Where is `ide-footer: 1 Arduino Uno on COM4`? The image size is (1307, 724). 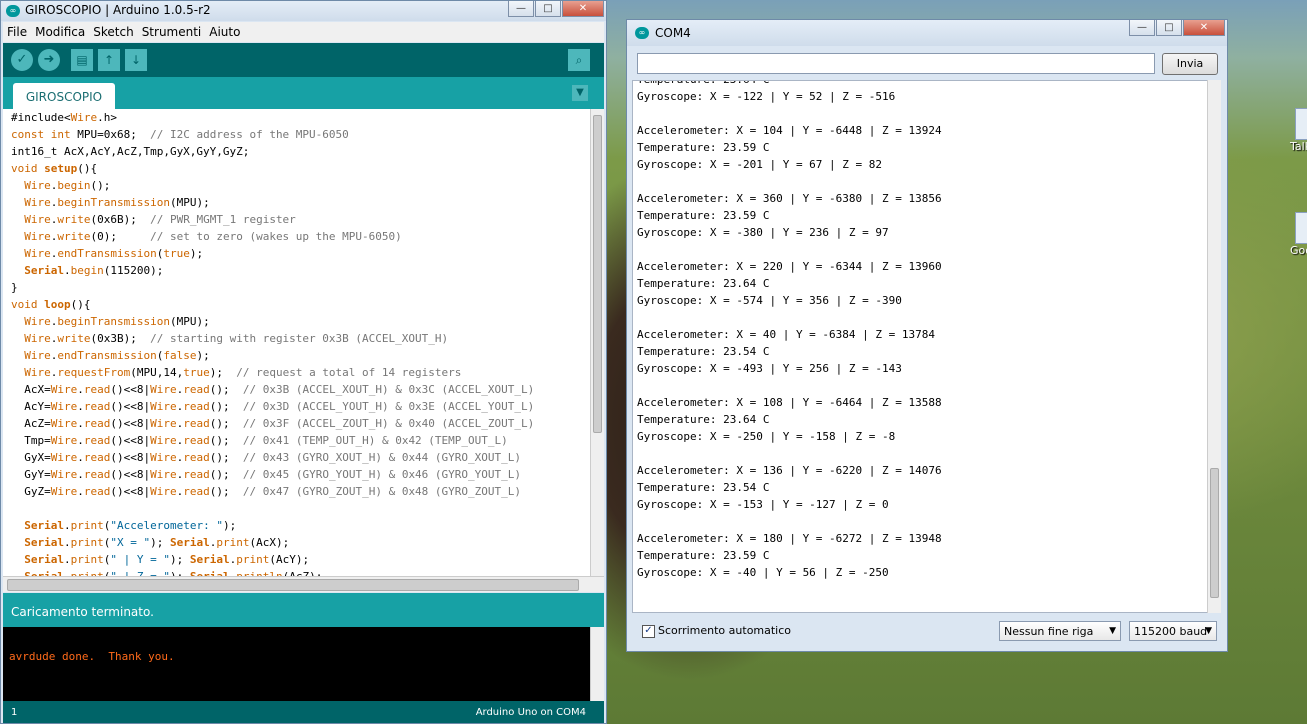 ide-footer: 1 Arduino Uno on COM4 is located at coordinates (303, 712).